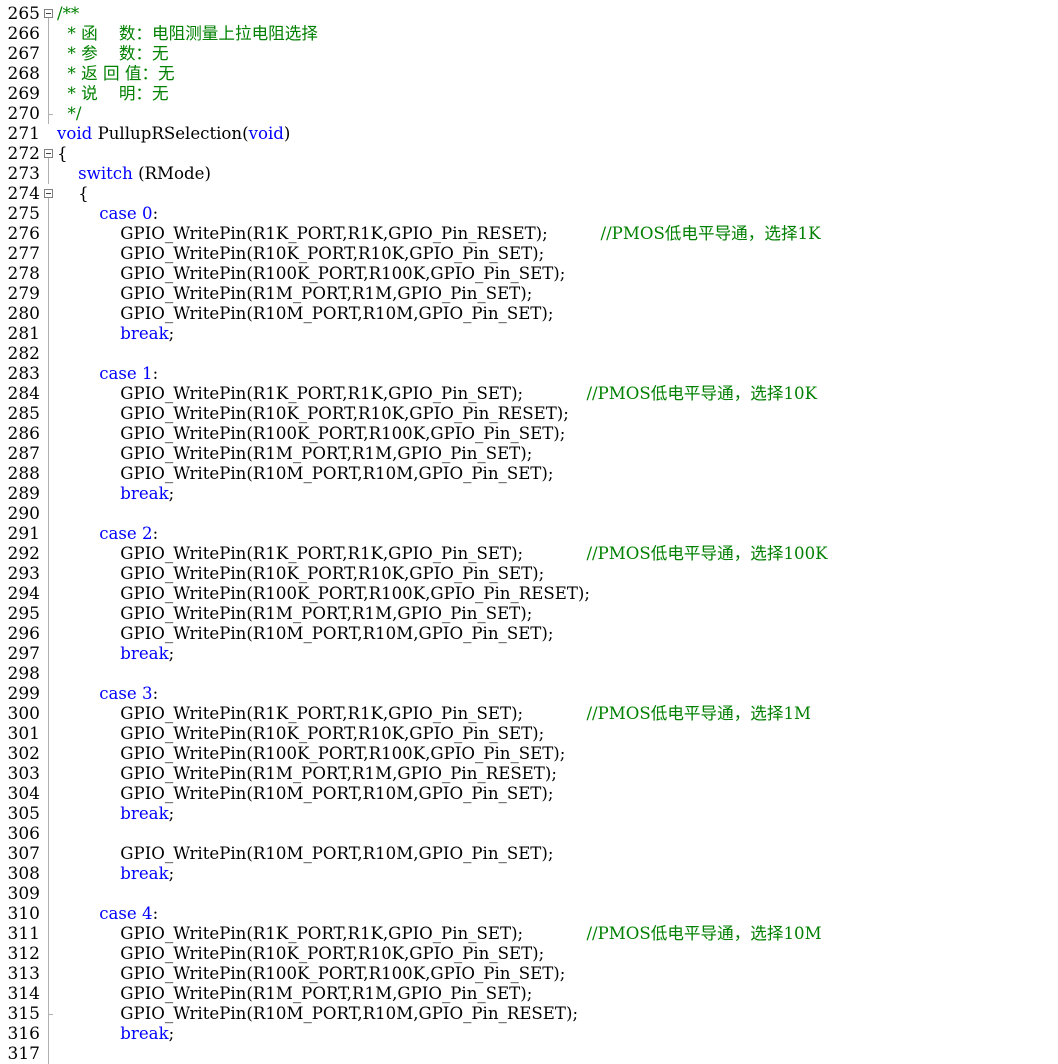 The width and height of the screenshot is (1058, 1064). What do you see at coordinates (187, 34) in the screenshot?
I see `code-line: * 函 数：电阻测量上拉电阻选择` at bounding box center [187, 34].